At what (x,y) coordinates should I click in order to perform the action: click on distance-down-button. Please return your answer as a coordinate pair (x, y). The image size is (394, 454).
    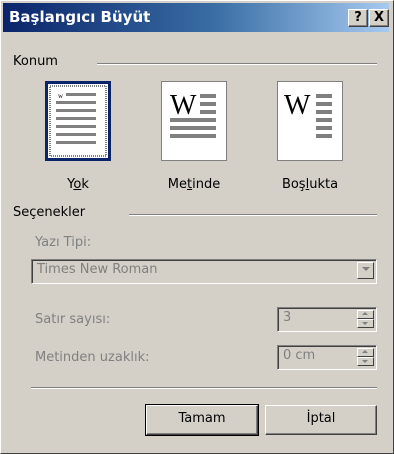
    Looking at the image, I should click on (365, 361).